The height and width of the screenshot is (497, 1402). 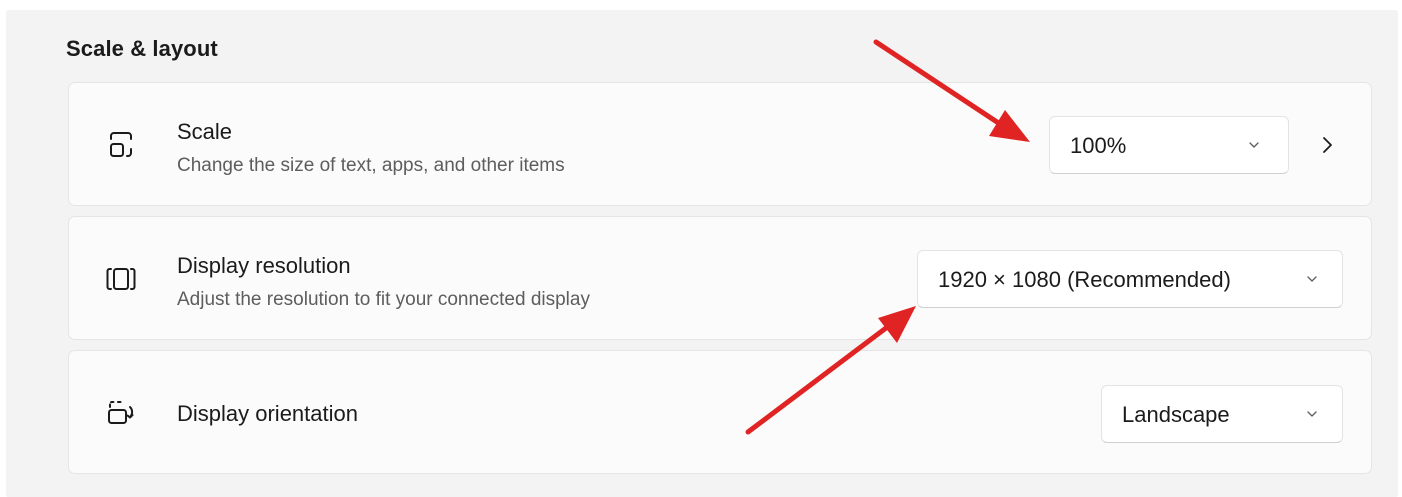 I want to click on display-orientation-dropdown: Landscape, so click(x=1222, y=414).